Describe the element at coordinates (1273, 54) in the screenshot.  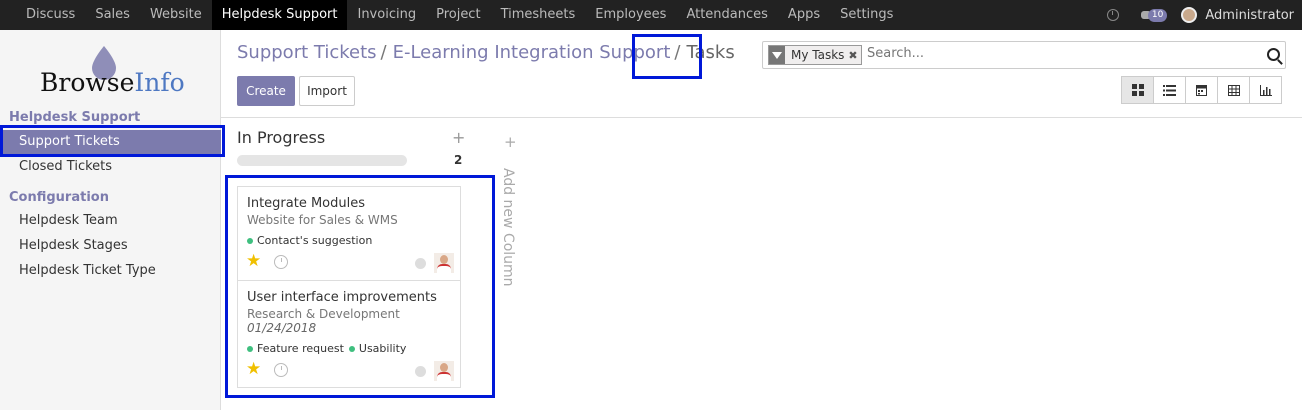
I see `search-icon` at that location.